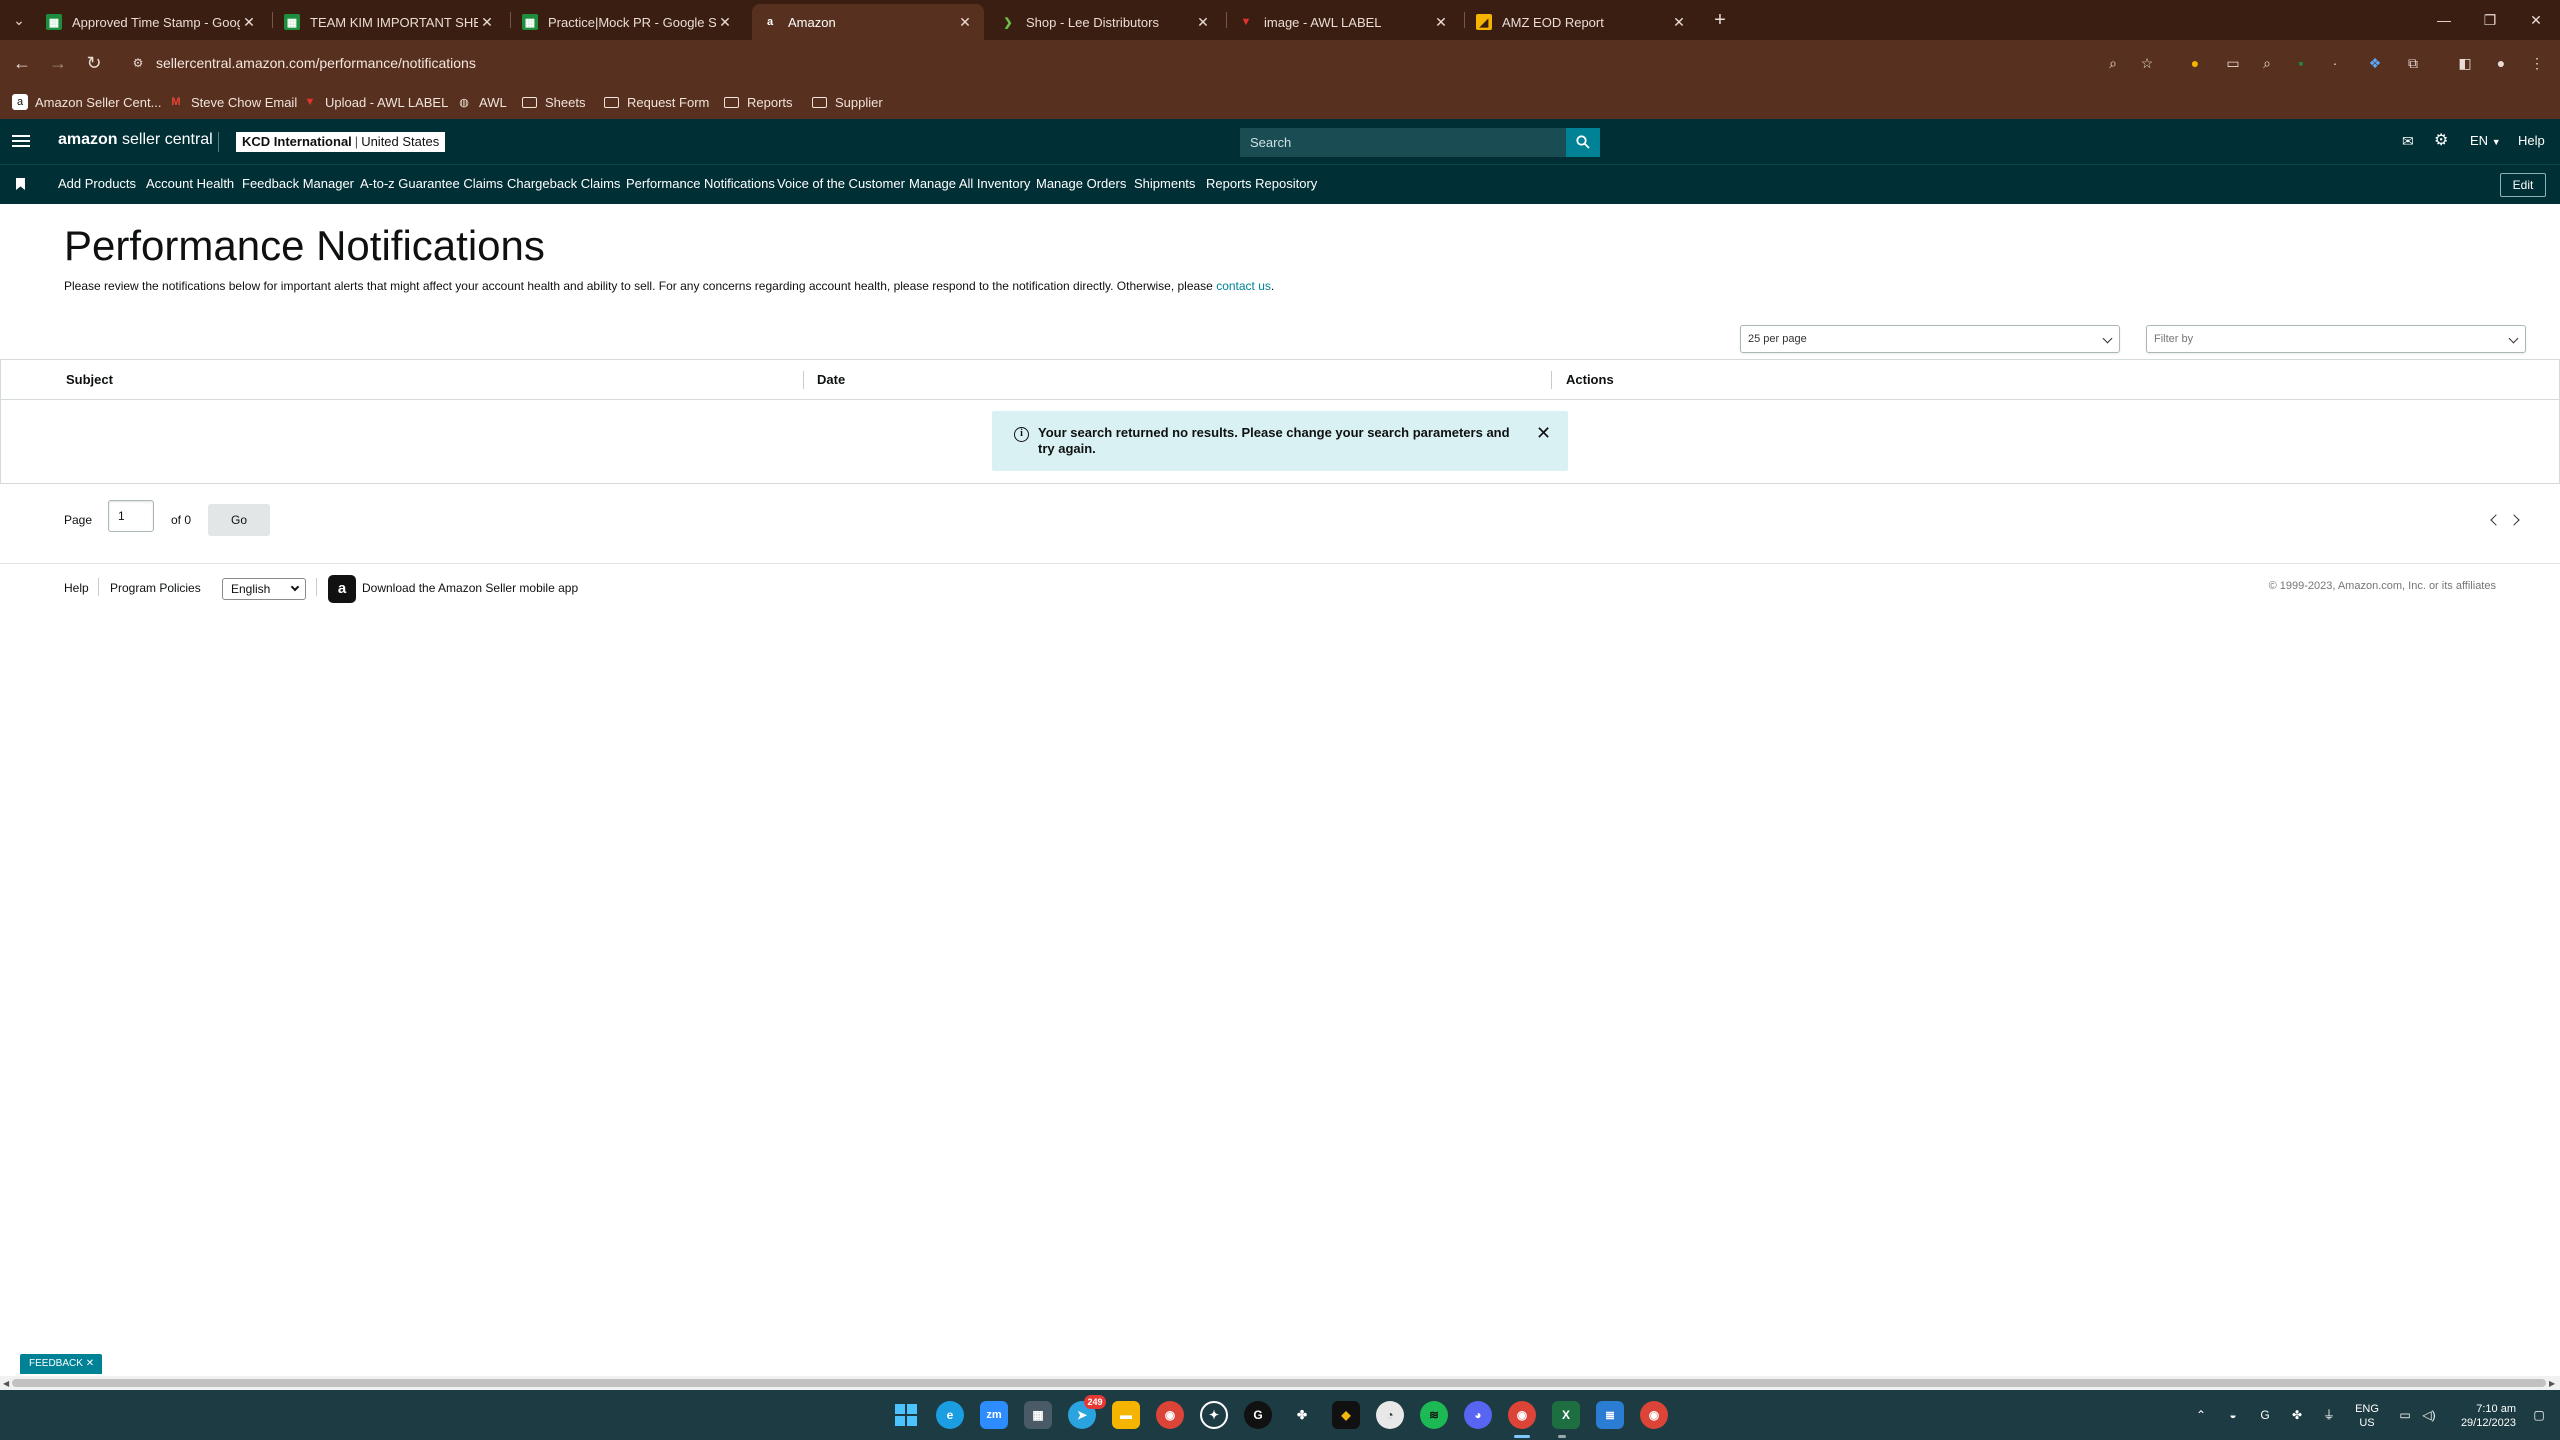 This screenshot has width=2560, height=1440. Describe the element at coordinates (2501, 63) in the screenshot. I see `profile-avatar-icon: ●` at that location.